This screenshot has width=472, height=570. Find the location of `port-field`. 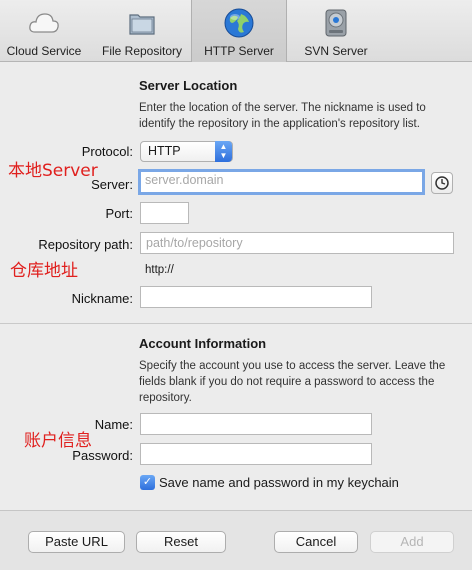

port-field is located at coordinates (164, 213).